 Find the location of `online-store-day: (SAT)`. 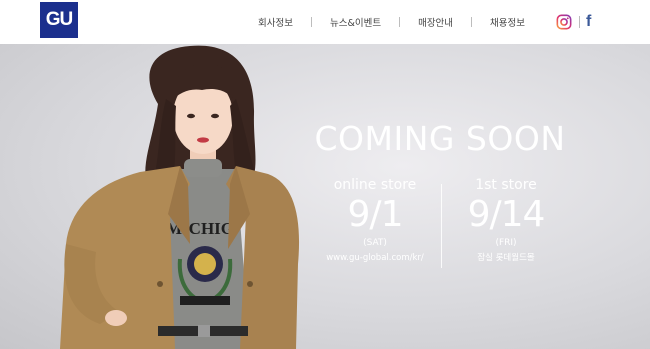

online-store-day: (SAT) is located at coordinates (375, 243).